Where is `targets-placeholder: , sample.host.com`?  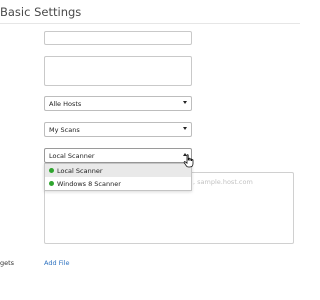 targets-placeholder: , sample.host.com is located at coordinates (223, 182).